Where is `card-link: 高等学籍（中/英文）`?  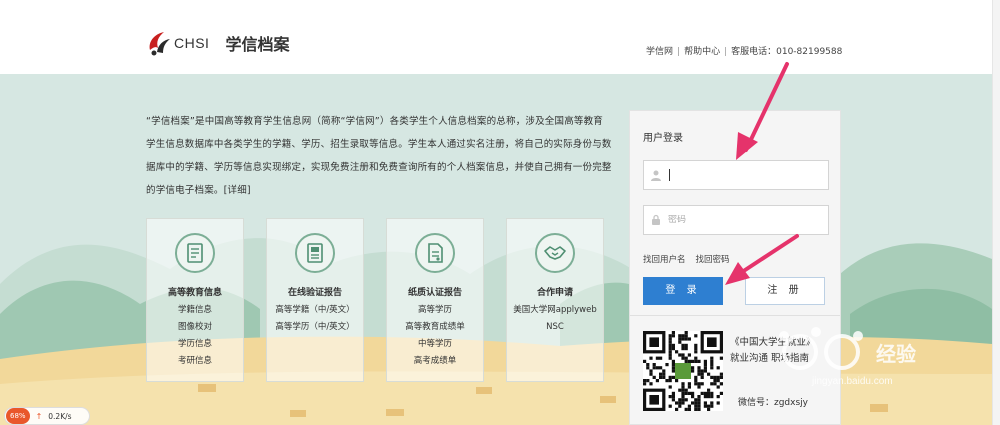
card-link: 高等学籍（中/英文） is located at coordinates (315, 310).